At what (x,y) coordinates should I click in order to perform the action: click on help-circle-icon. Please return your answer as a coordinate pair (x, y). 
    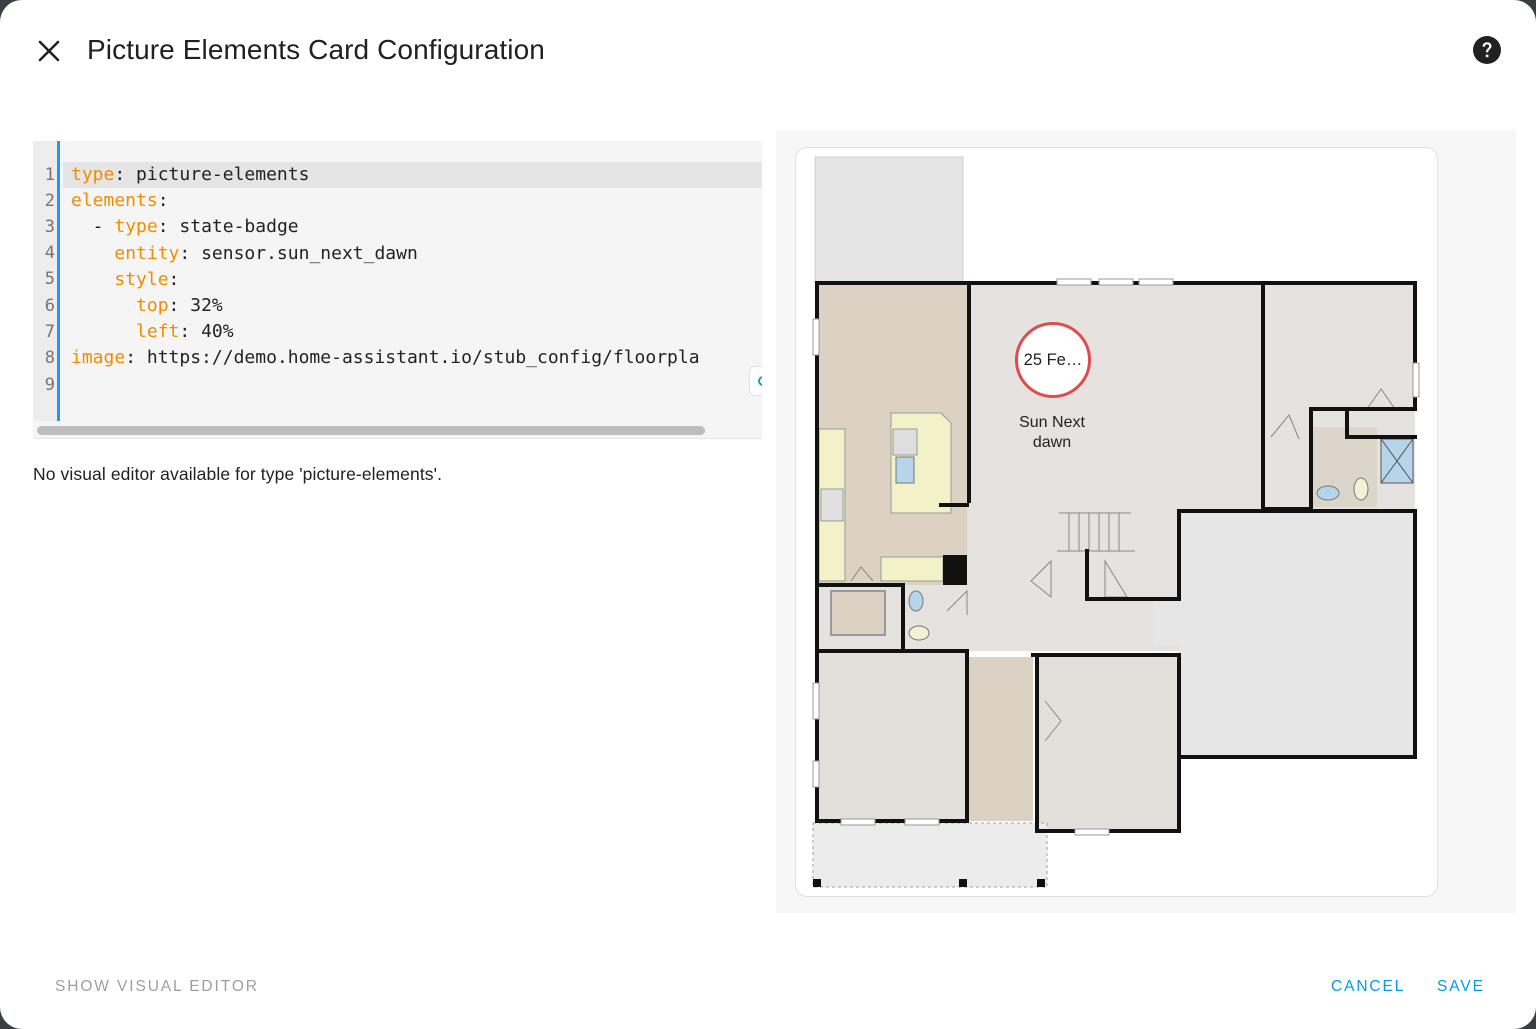
    Looking at the image, I should click on (1487, 50).